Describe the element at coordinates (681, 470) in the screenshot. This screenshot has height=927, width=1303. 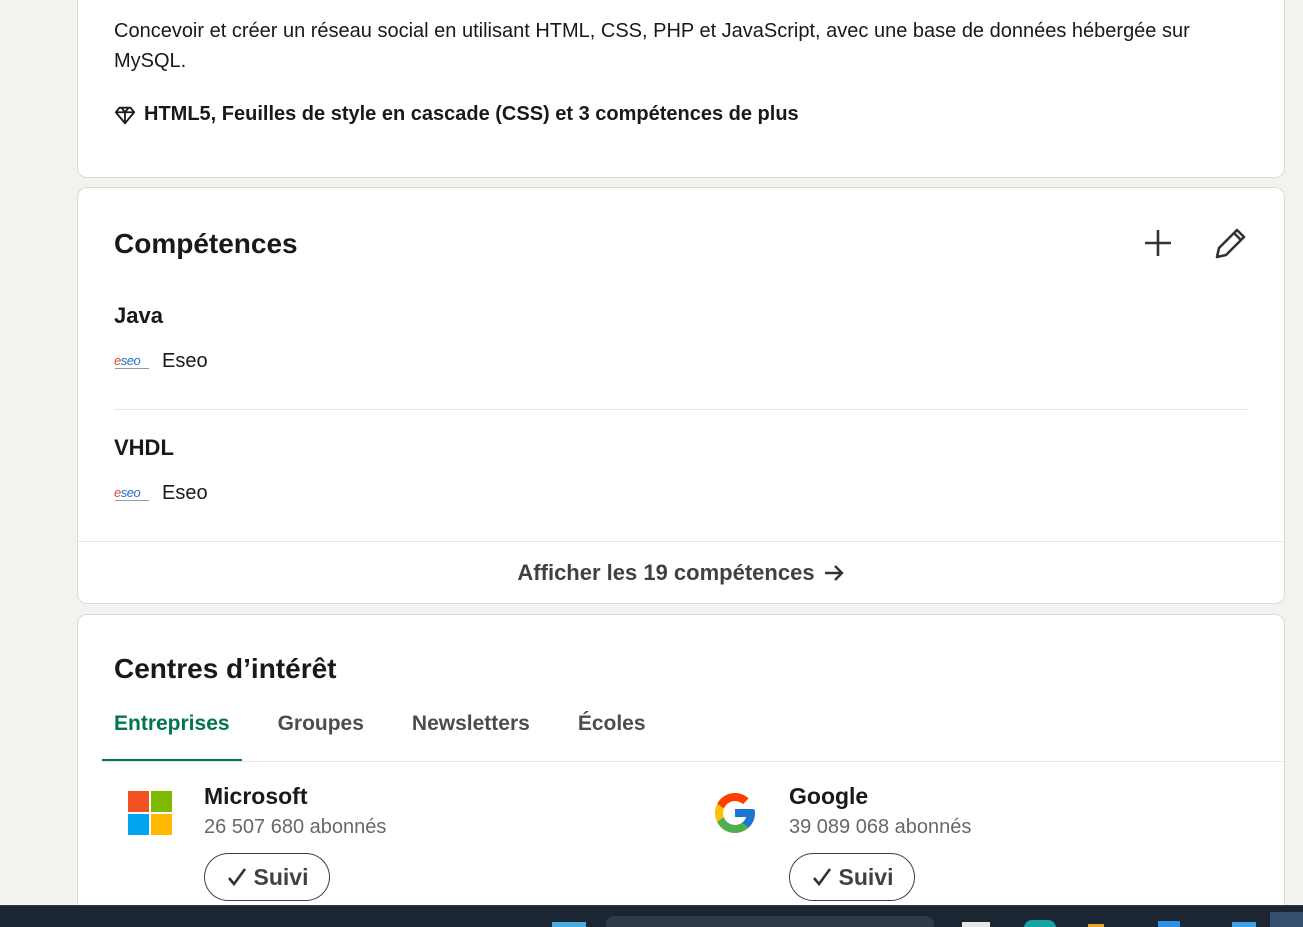
I see `skill-item: VHDL eseo Eseo` at that location.